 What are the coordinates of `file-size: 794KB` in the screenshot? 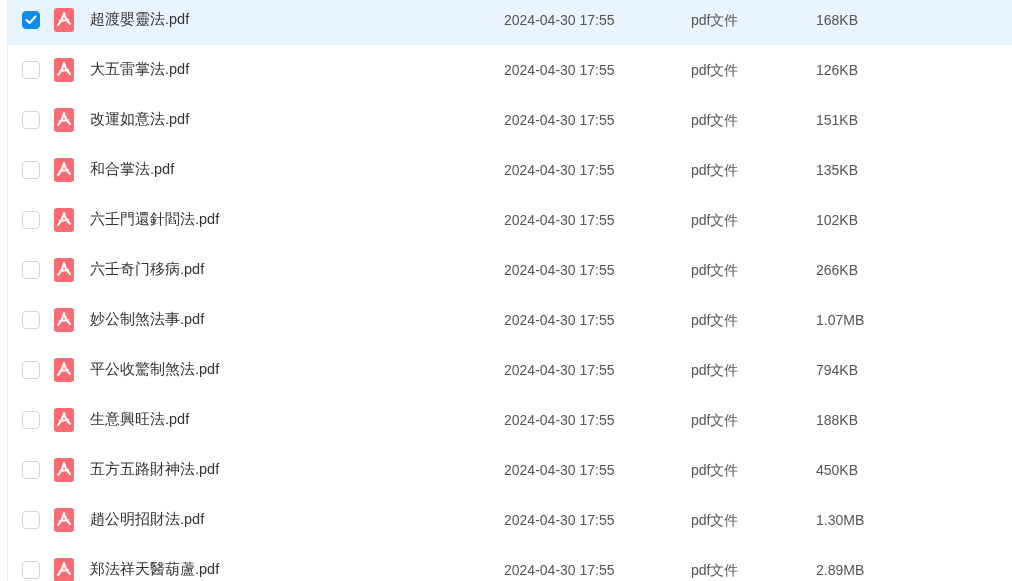 It's located at (837, 370).